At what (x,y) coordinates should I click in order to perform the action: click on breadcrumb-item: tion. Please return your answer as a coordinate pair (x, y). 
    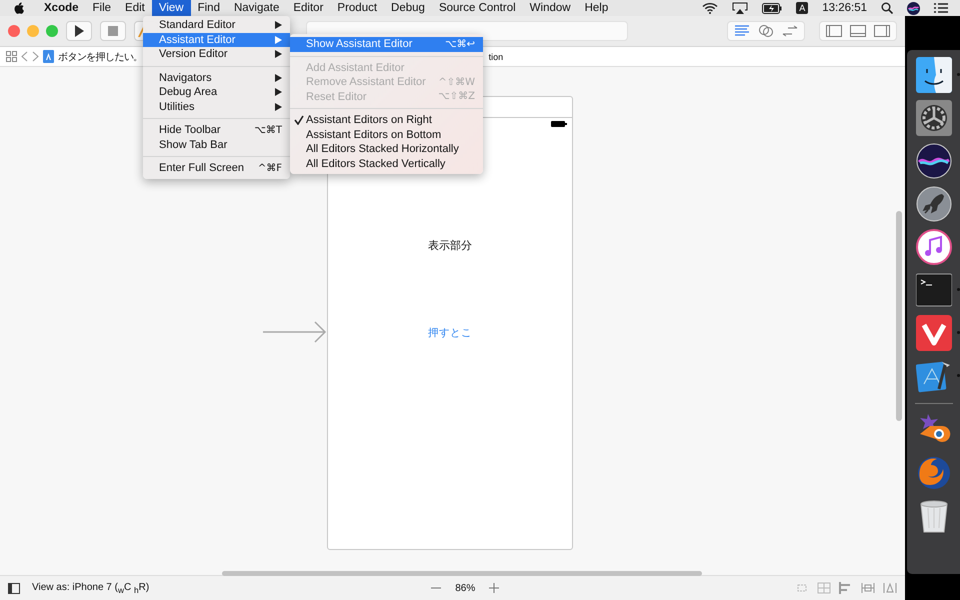
    Looking at the image, I should click on (496, 57).